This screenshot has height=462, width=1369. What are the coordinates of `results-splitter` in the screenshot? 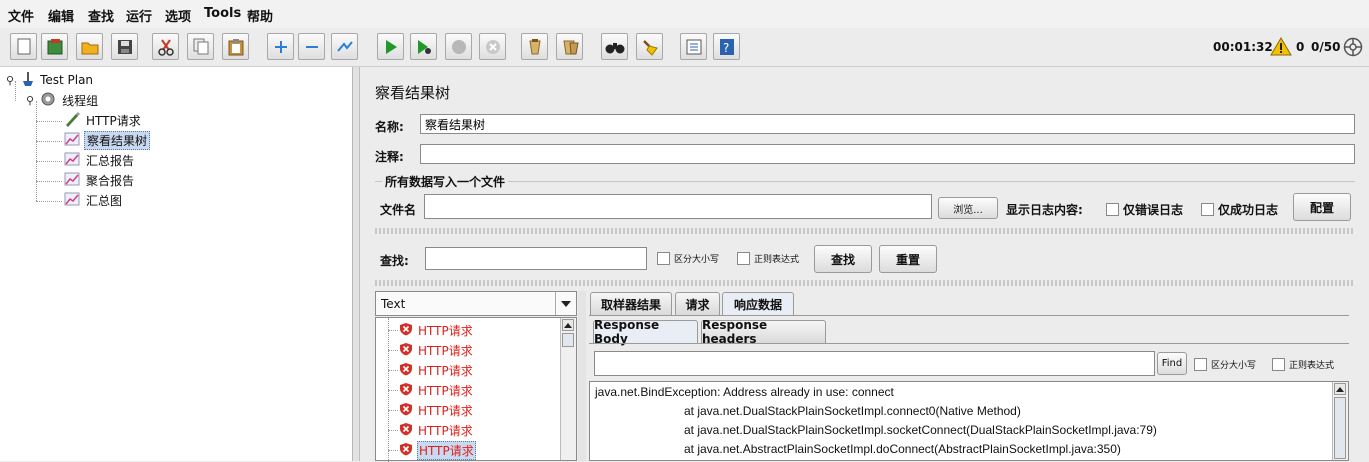 It's located at (582, 376).